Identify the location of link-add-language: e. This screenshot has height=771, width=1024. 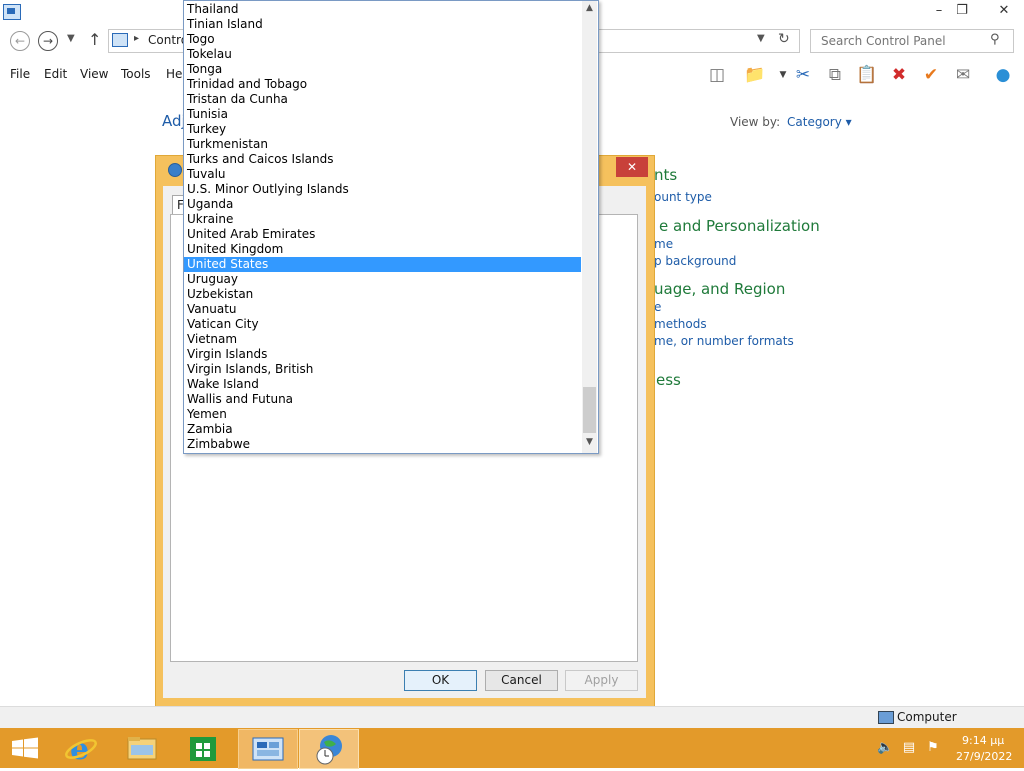
(657, 307).